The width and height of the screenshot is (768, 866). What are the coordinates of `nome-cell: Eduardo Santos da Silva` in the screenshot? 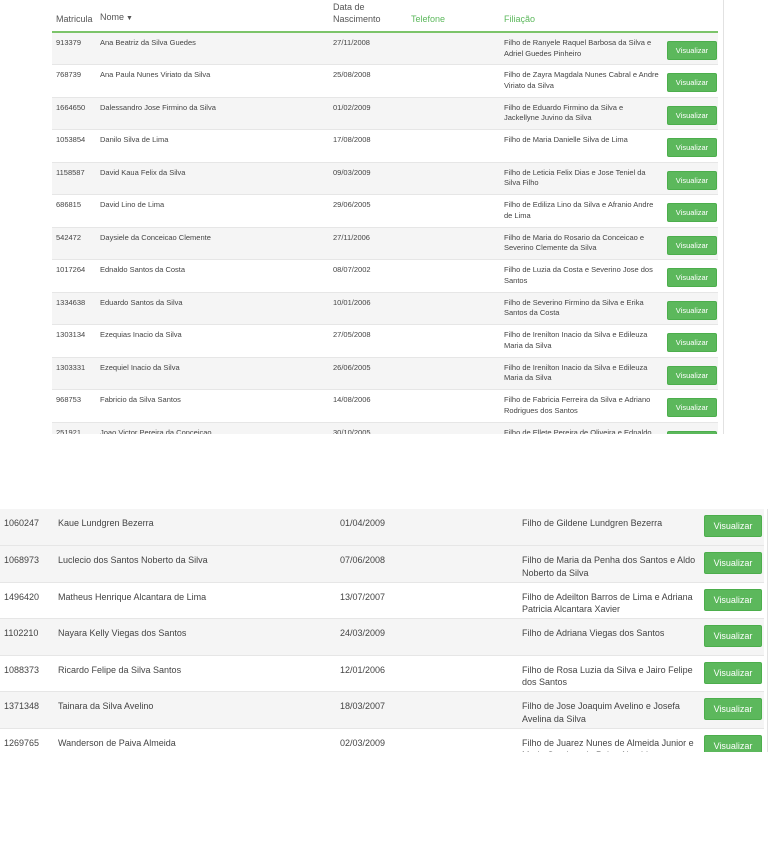 It's located at (141, 302).